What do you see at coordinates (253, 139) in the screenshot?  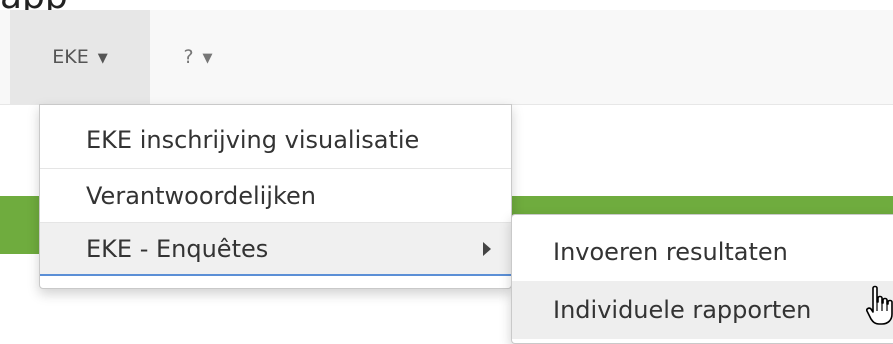 I see `menu-item-label: EKE inschrijving visualisatie` at bounding box center [253, 139].